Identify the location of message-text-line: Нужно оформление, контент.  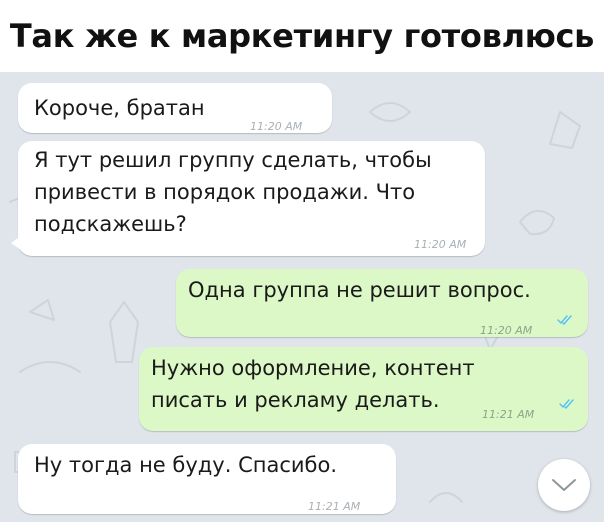
(313, 368).